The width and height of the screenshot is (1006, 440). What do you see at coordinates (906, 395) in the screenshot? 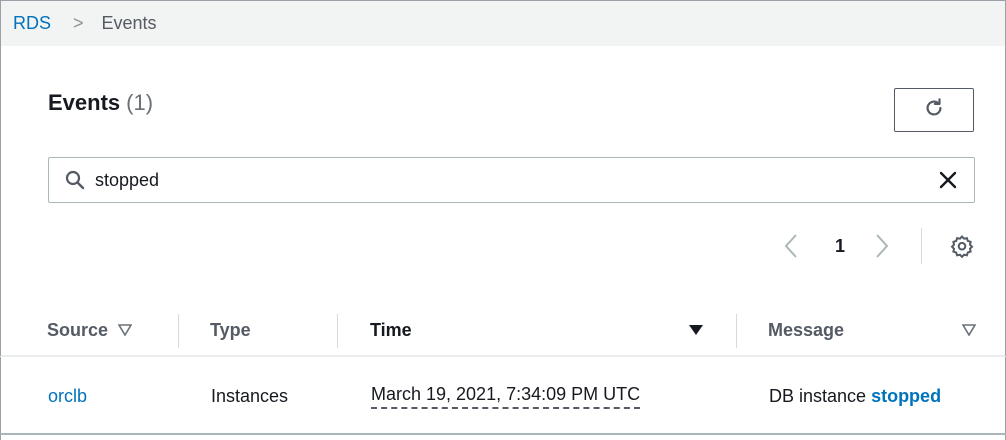
I see `row-message-highlight: stopped` at bounding box center [906, 395].